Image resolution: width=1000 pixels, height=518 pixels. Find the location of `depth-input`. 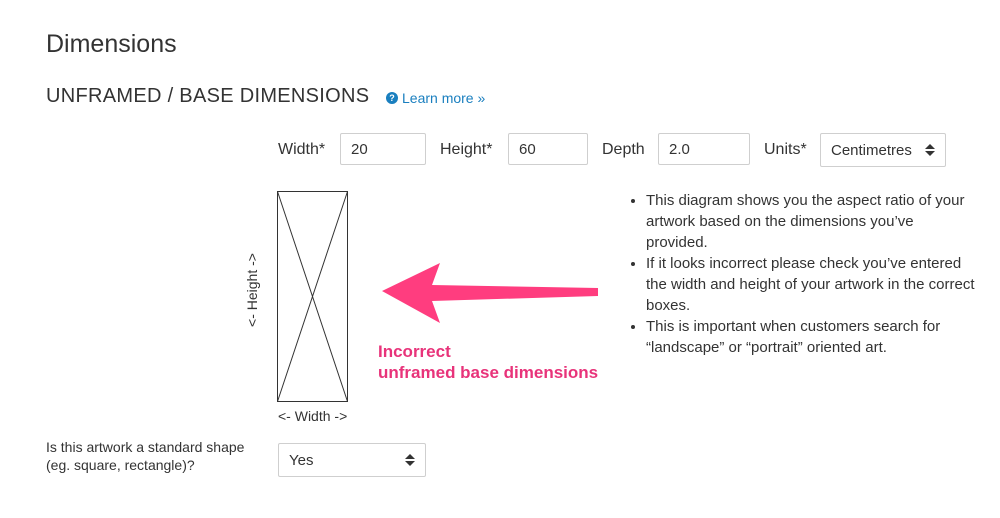

depth-input is located at coordinates (704, 149).